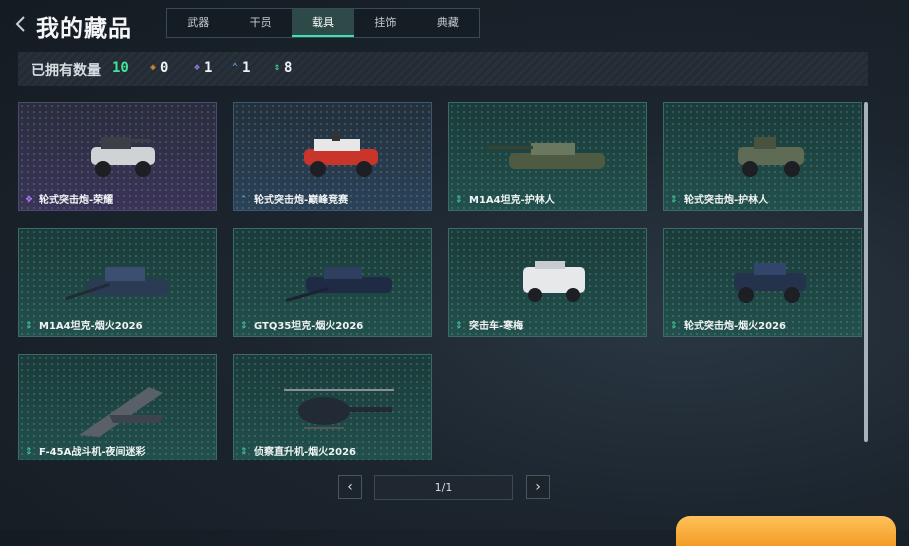 The height and width of the screenshot is (546, 909). Describe the element at coordinates (203, 68) in the screenshot. I see `rarity-count-purple: ❖ 1` at that location.